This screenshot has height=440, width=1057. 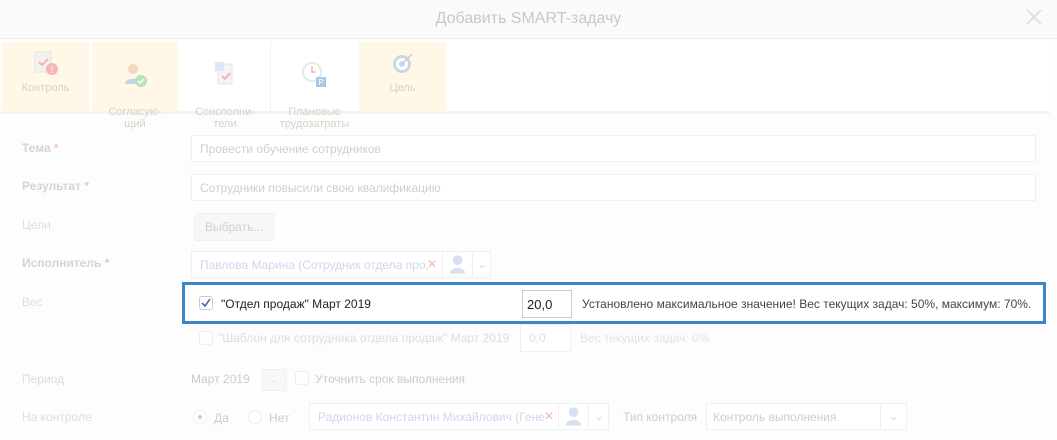 What do you see at coordinates (279, 418) in the screenshot?
I see `radio-no-label: Нет` at bounding box center [279, 418].